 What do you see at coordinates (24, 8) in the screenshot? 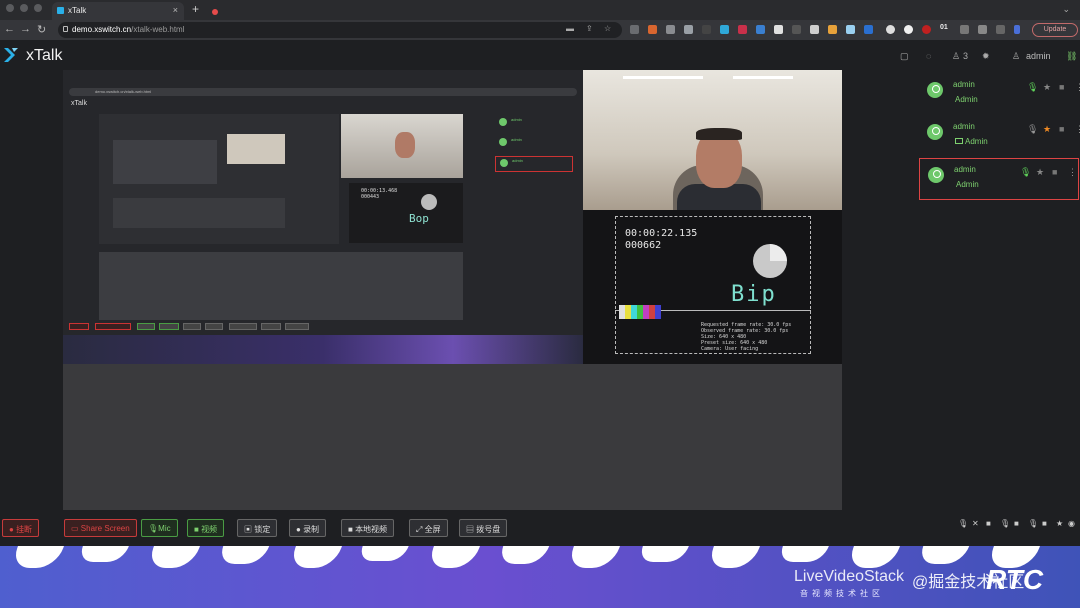
I see `window-controls` at bounding box center [24, 8].